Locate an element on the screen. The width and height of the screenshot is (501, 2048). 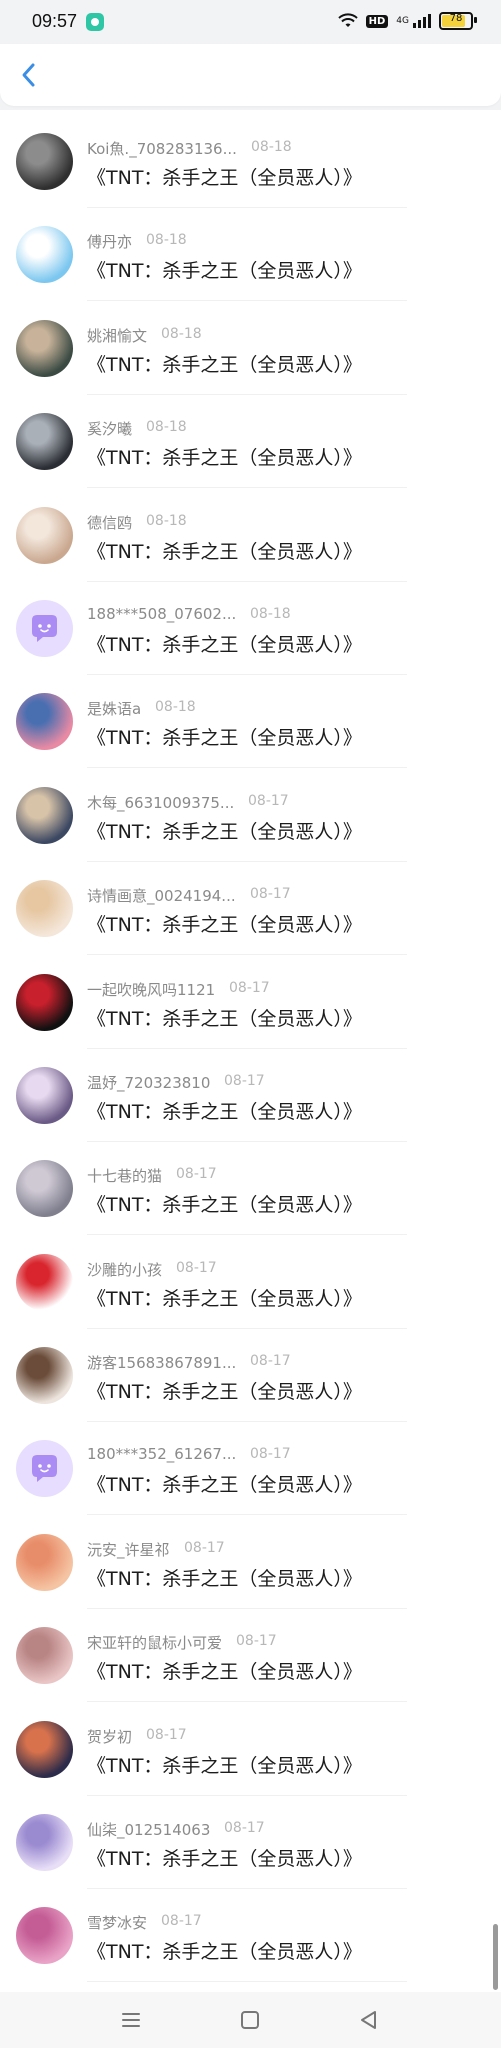
chevron-left-icon is located at coordinates (29, 75).